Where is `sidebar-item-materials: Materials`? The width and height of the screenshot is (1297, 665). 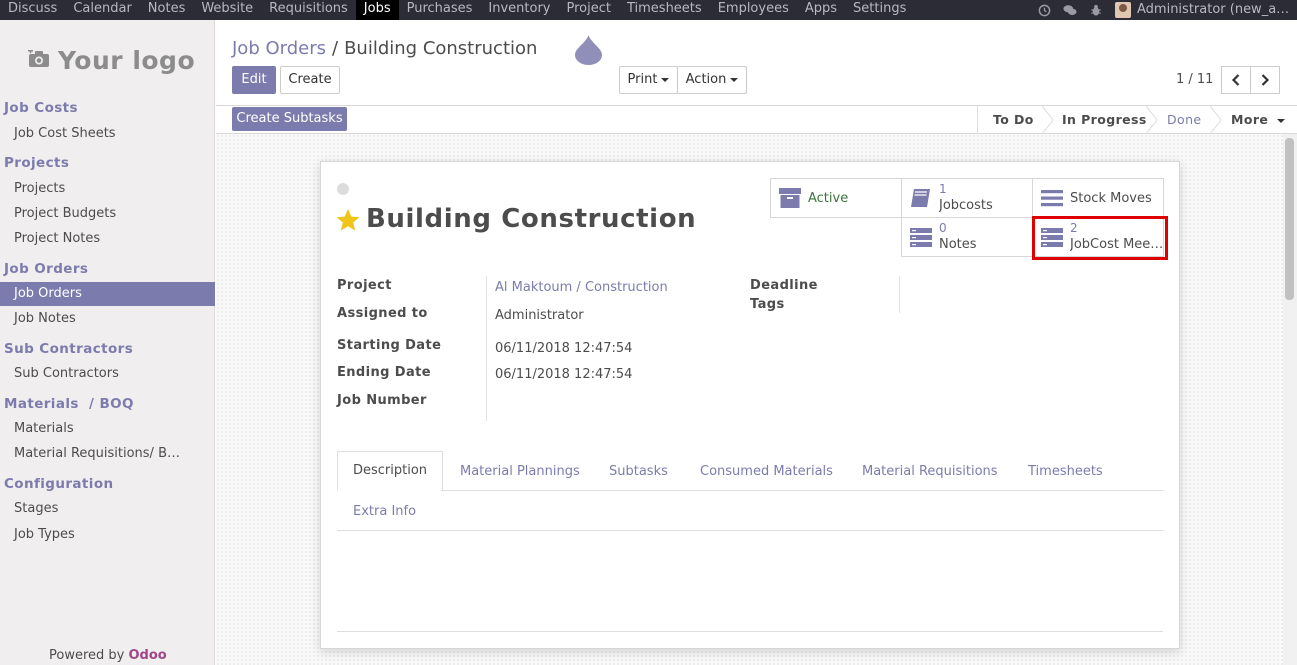 sidebar-item-materials: Materials is located at coordinates (107, 429).